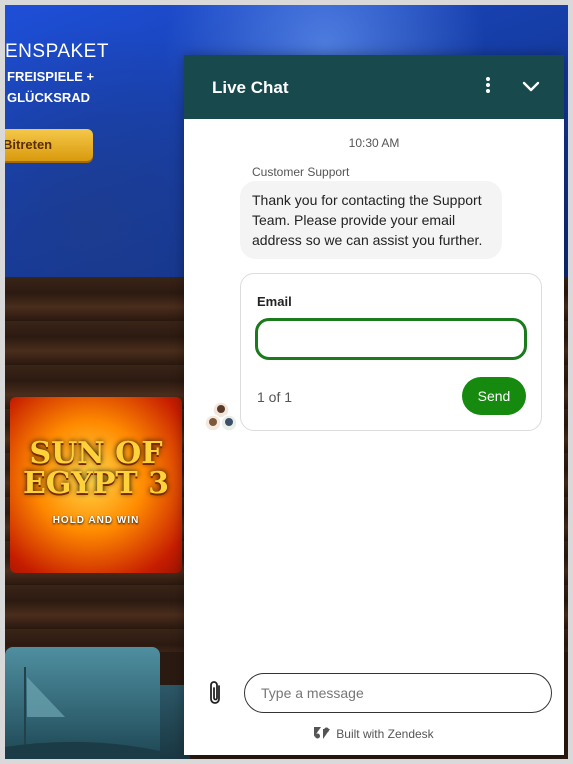 Image resolution: width=573 pixels, height=764 pixels. I want to click on chat-title: Live Chat, so click(250, 87).